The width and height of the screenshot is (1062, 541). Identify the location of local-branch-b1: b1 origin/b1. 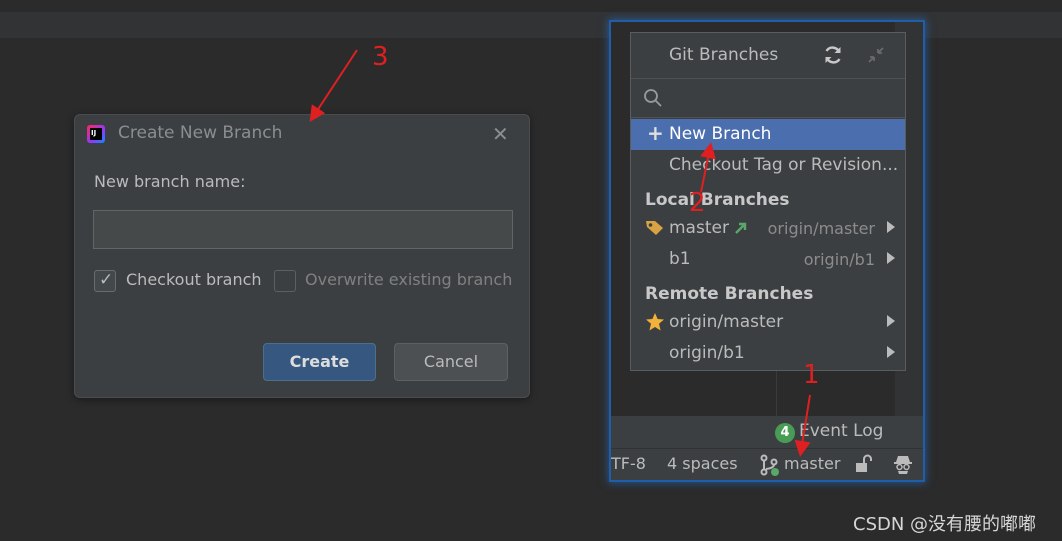
(768, 259).